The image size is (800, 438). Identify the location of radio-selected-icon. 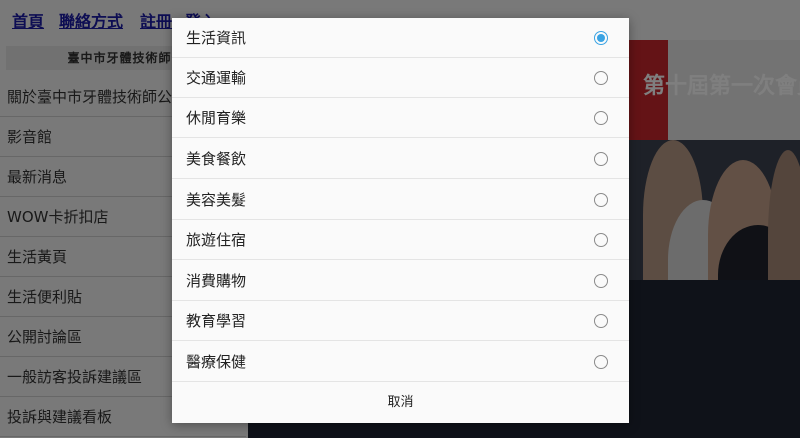
(601, 38).